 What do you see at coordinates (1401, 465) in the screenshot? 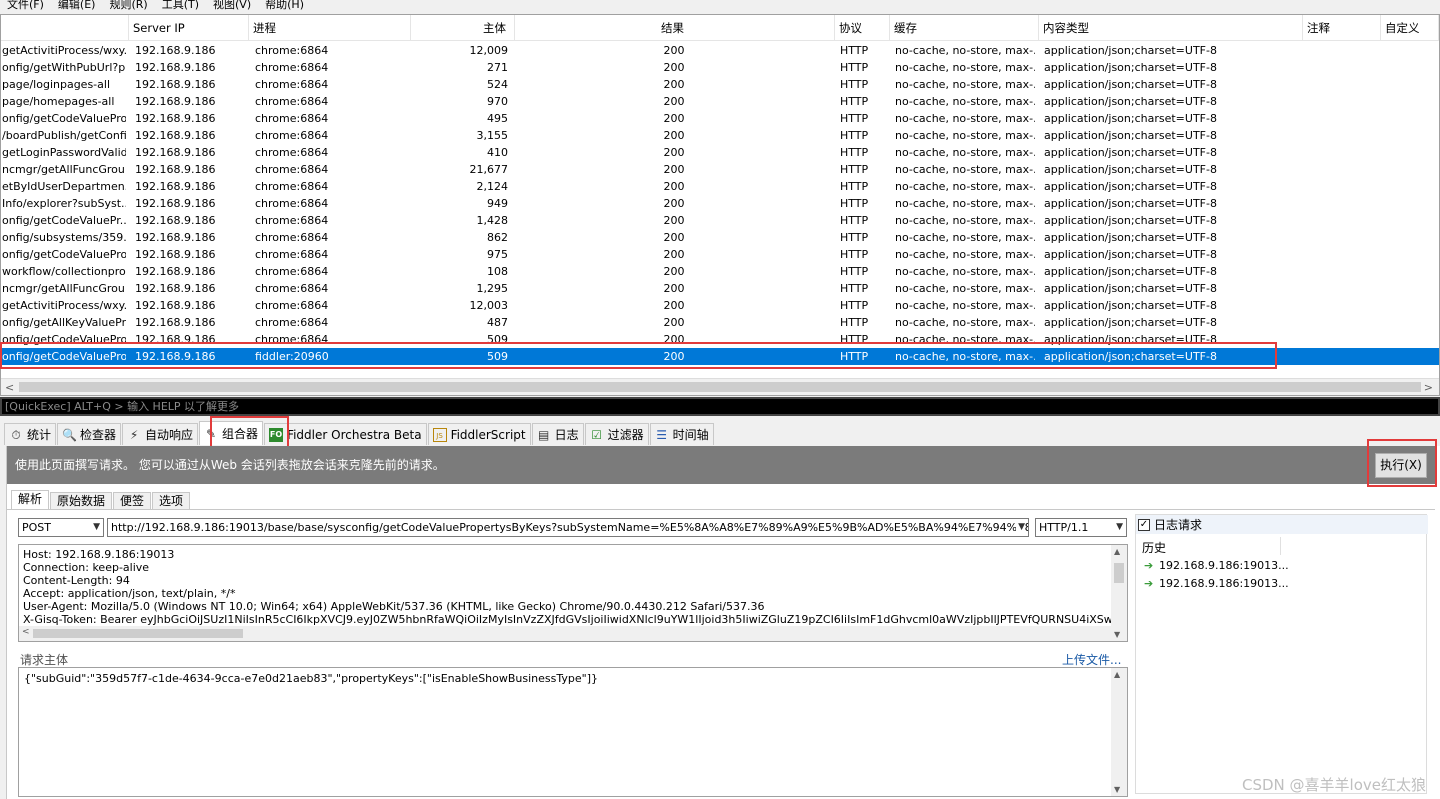
I see `execute-button: 执行(X)` at bounding box center [1401, 465].